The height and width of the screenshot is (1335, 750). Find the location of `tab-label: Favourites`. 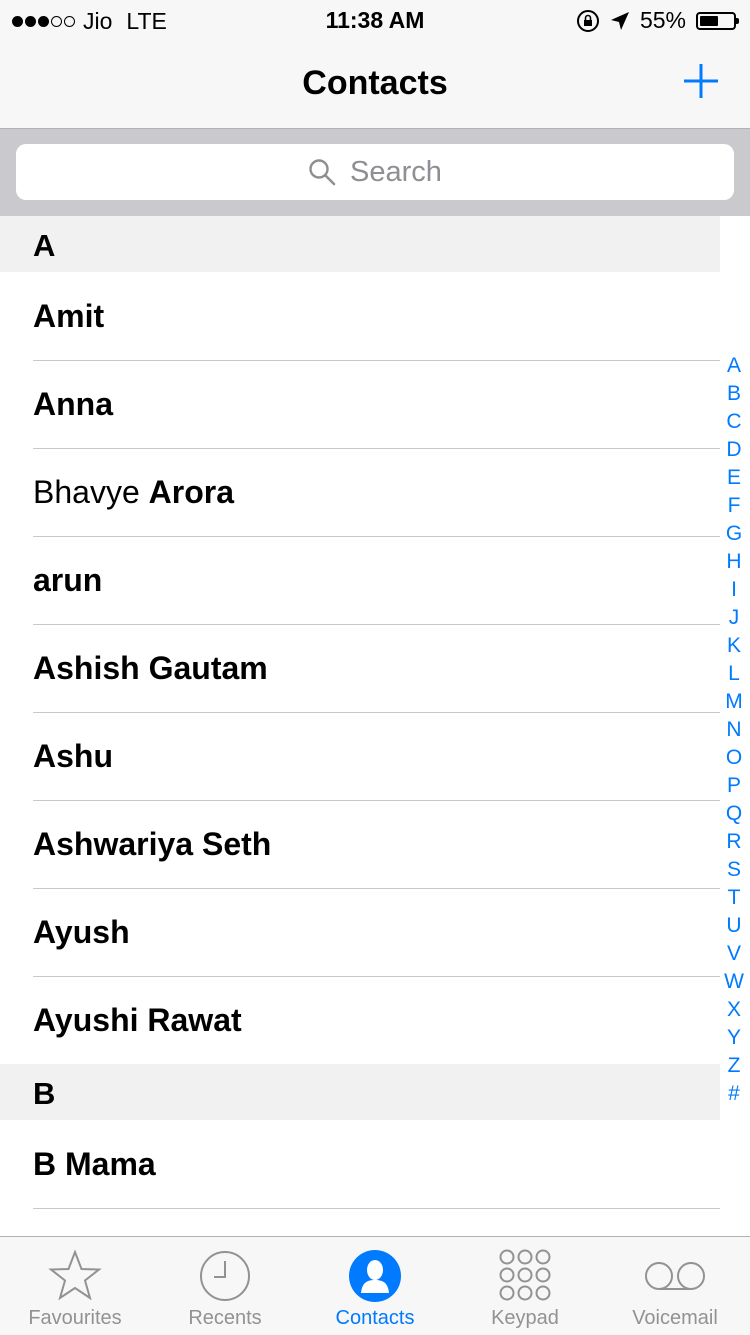

tab-label: Favourites is located at coordinates (75, 1318).